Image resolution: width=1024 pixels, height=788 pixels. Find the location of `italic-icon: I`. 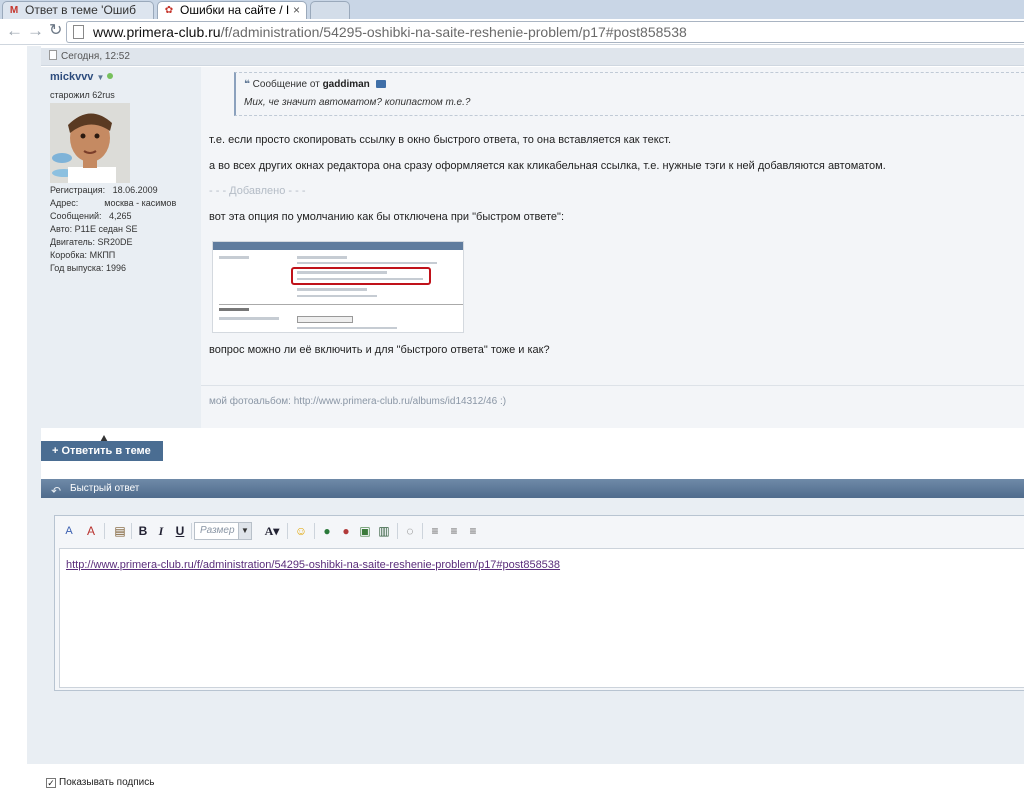

italic-icon: I is located at coordinates (161, 531).